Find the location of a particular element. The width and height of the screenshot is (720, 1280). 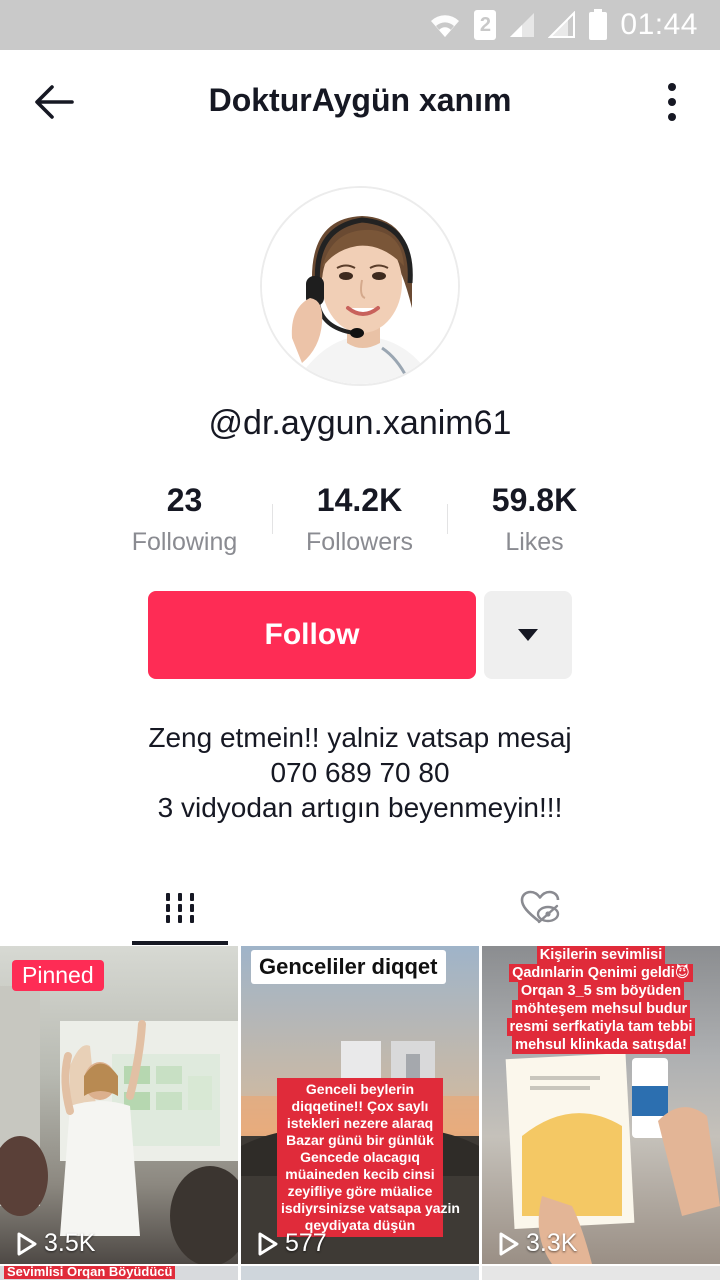

avatar-image is located at coordinates (360, 286).